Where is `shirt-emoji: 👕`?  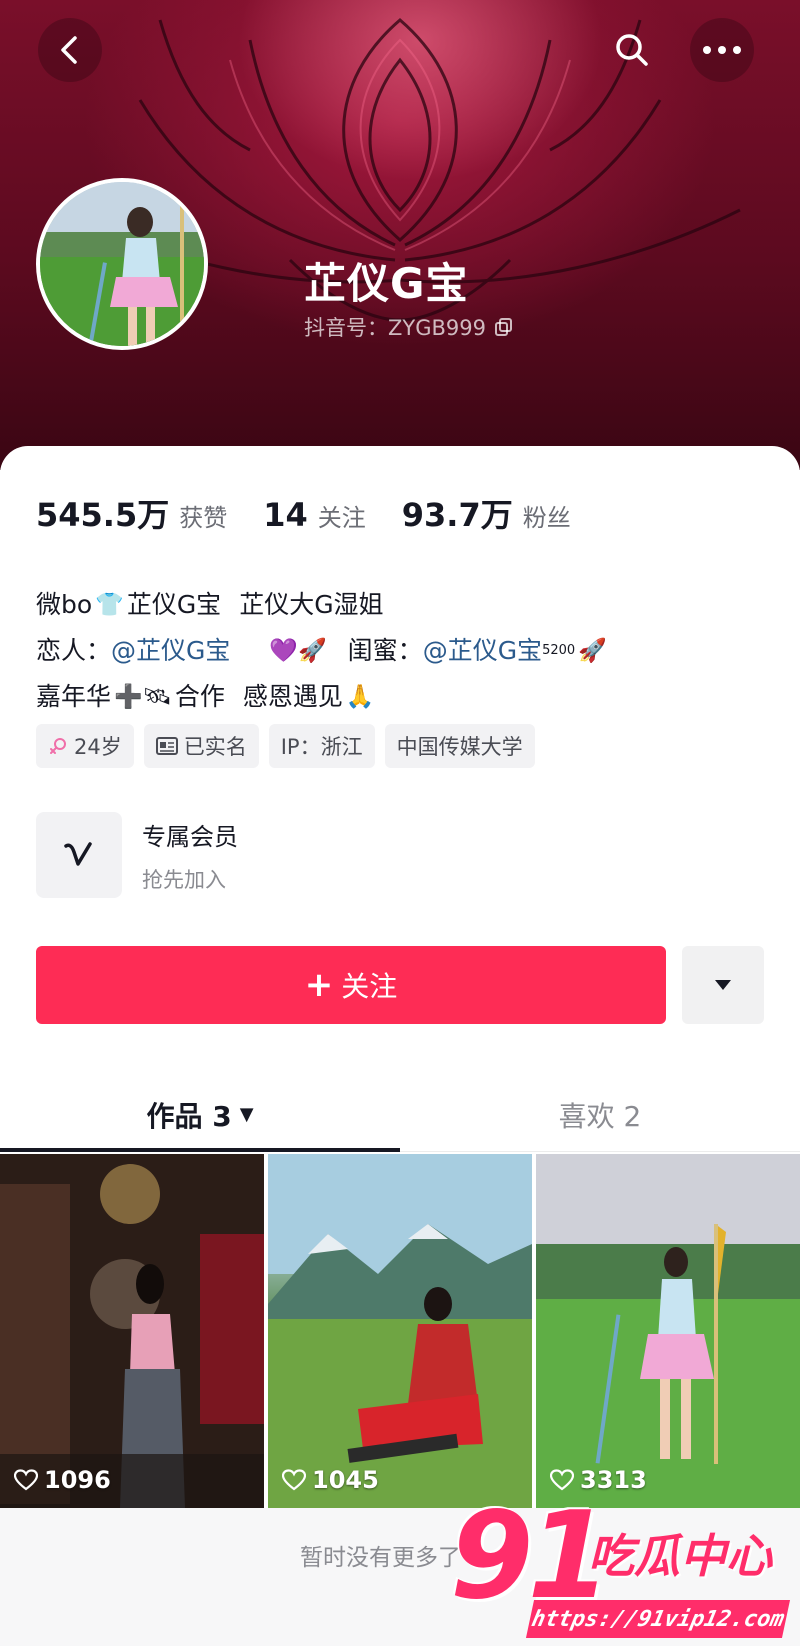 shirt-emoji: 👕 is located at coordinates (109, 605).